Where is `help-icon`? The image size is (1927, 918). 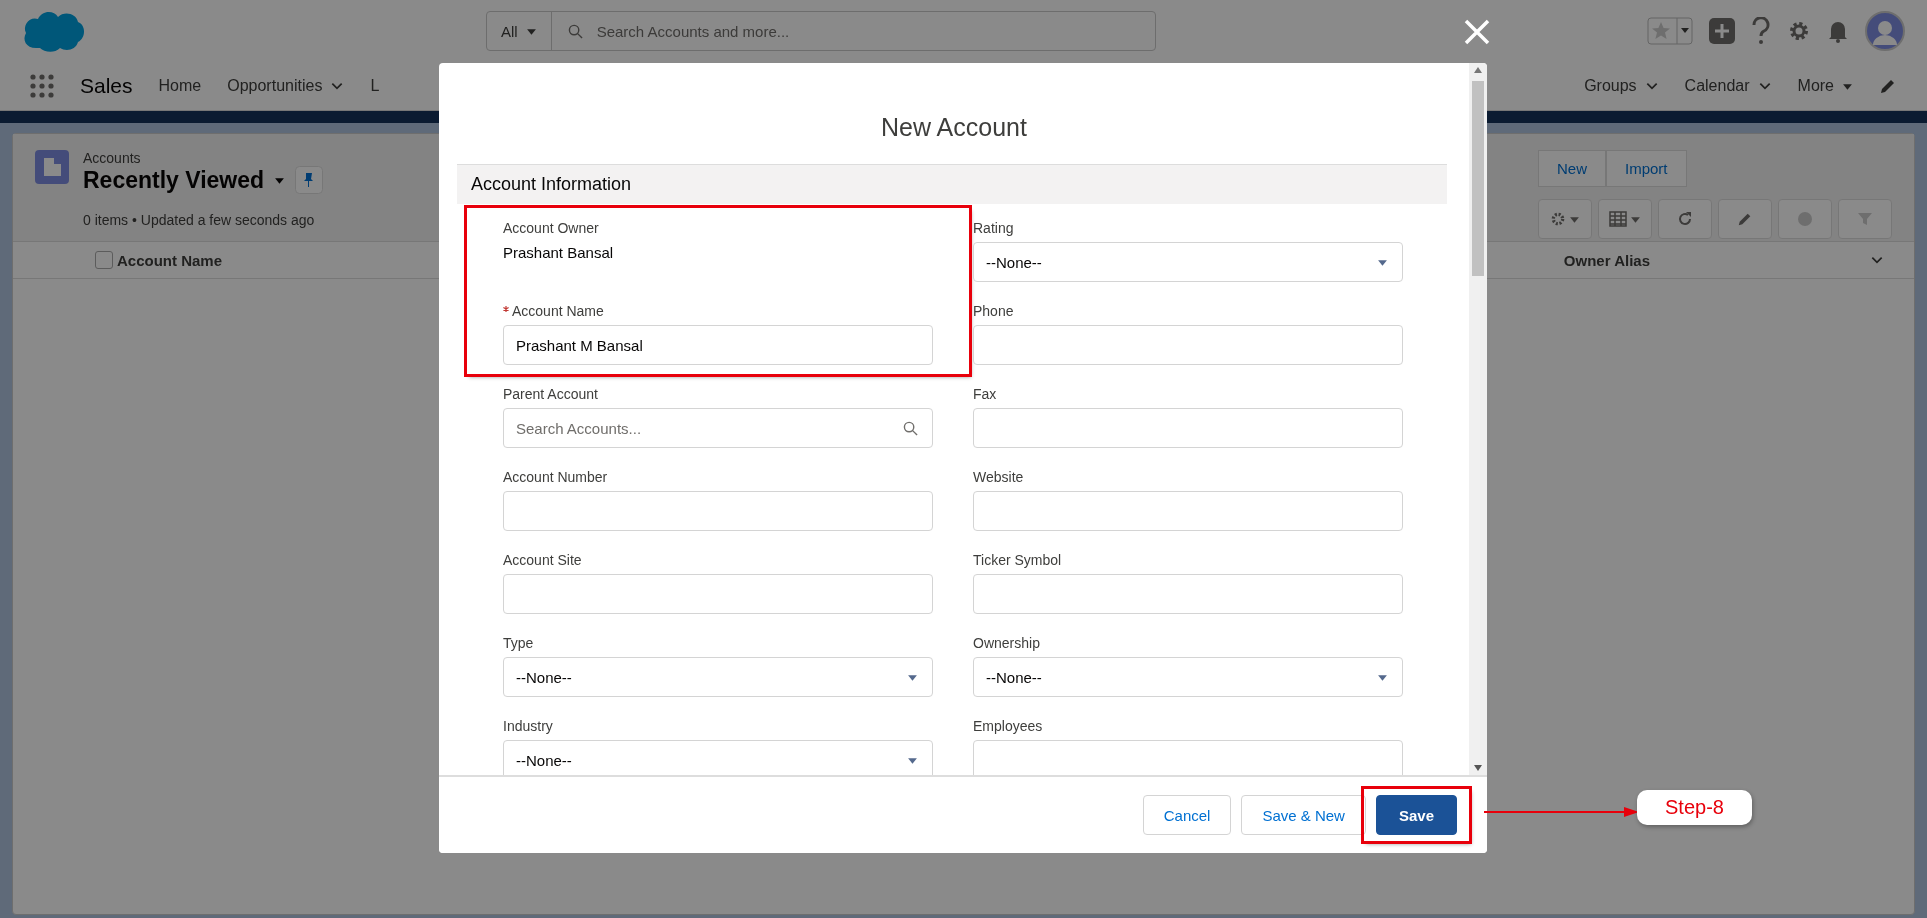
help-icon is located at coordinates (1761, 31).